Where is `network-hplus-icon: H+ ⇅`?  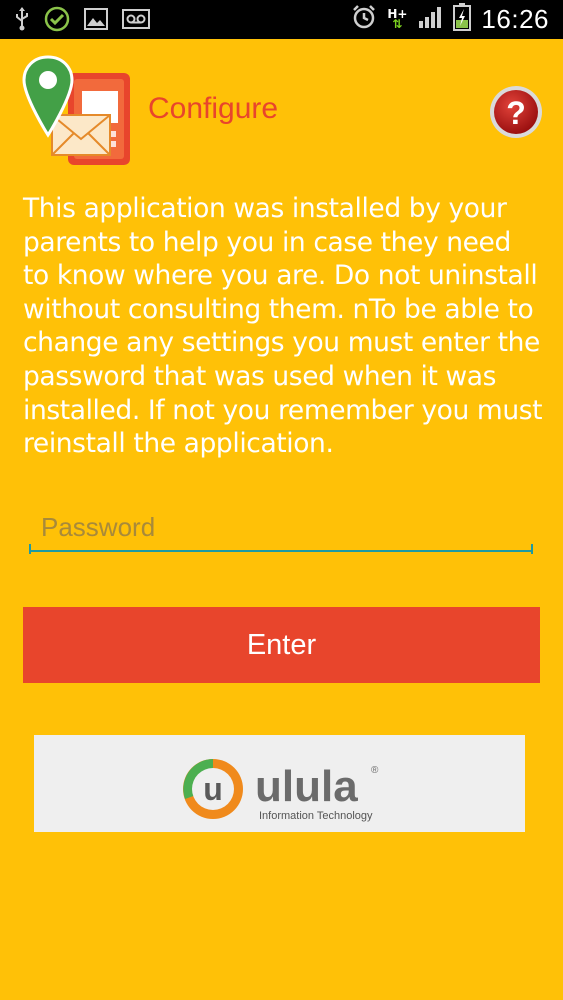
network-hplus-icon: H+ ⇅ is located at coordinates (397, 19).